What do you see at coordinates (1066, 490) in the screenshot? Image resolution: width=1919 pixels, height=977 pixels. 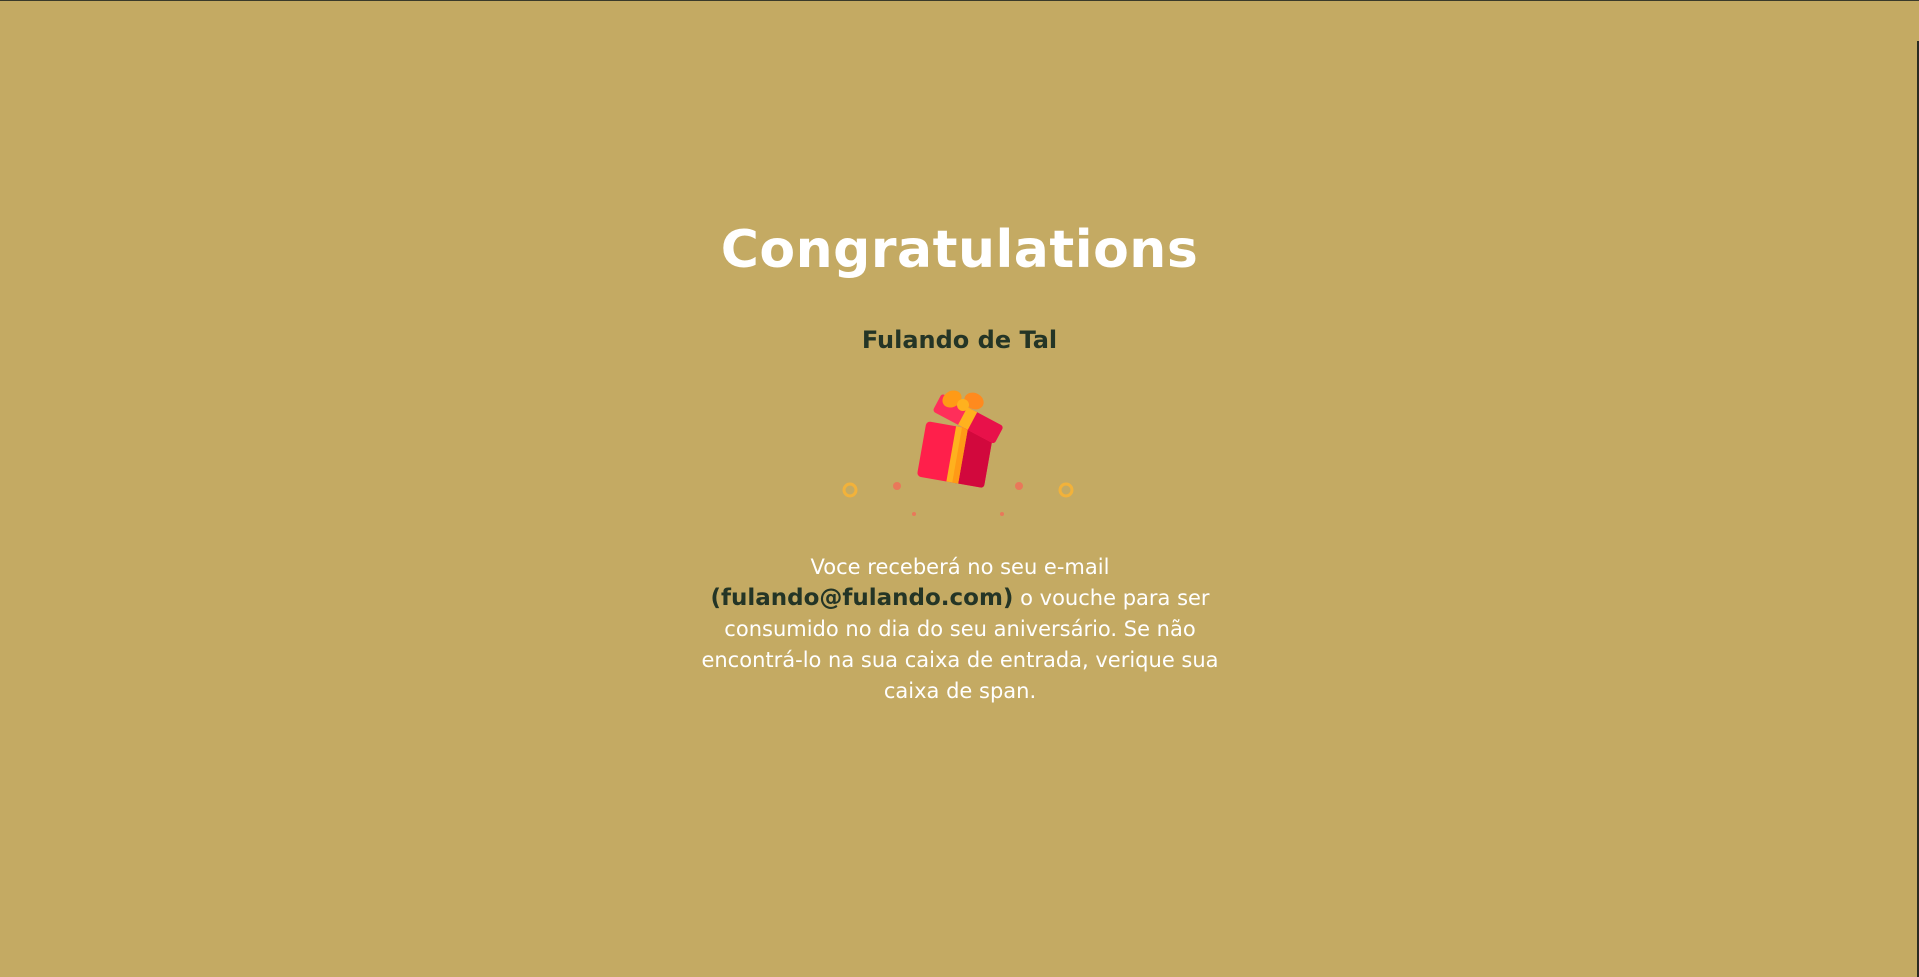 I see `confetti-ring-right` at bounding box center [1066, 490].